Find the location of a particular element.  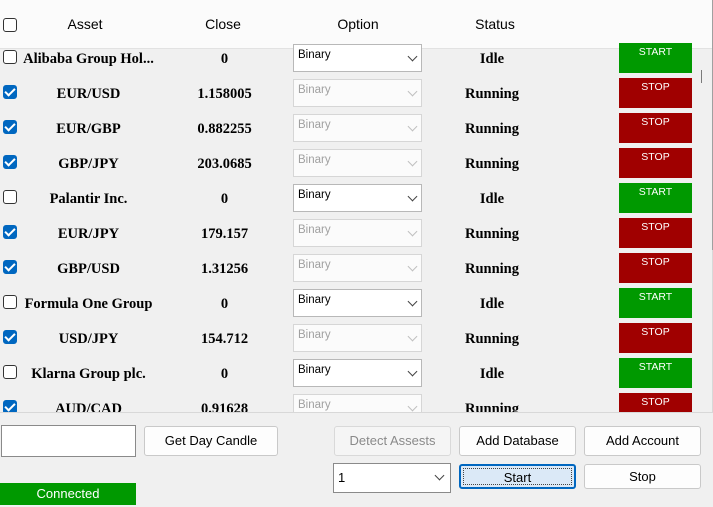

table-header: Asset Close Option Status is located at coordinates (356, 24).